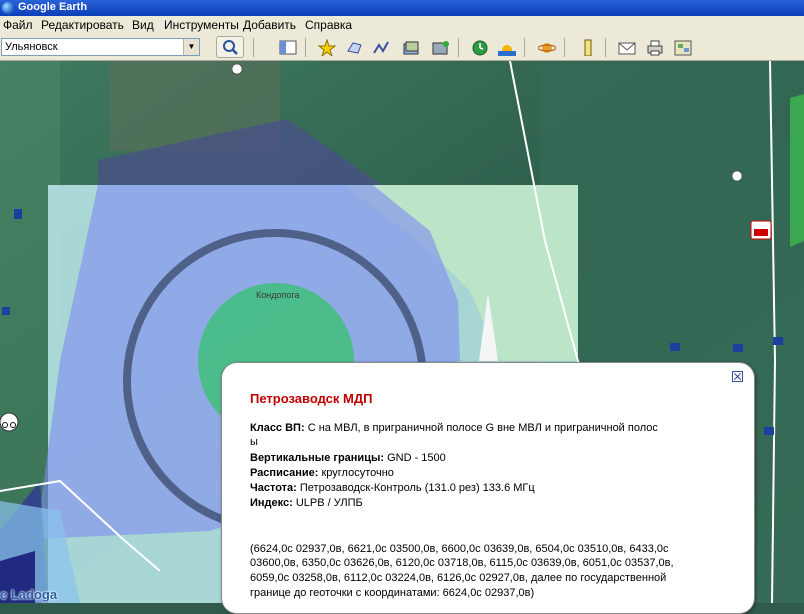  What do you see at coordinates (191, 47) in the screenshot?
I see `chevron-down-icon: ▼` at bounding box center [191, 47].